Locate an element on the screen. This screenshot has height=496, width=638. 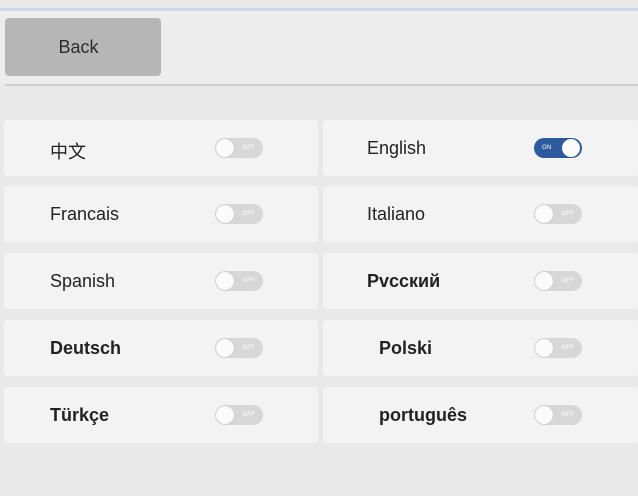
language-label-polski: Polski is located at coordinates (406, 348).